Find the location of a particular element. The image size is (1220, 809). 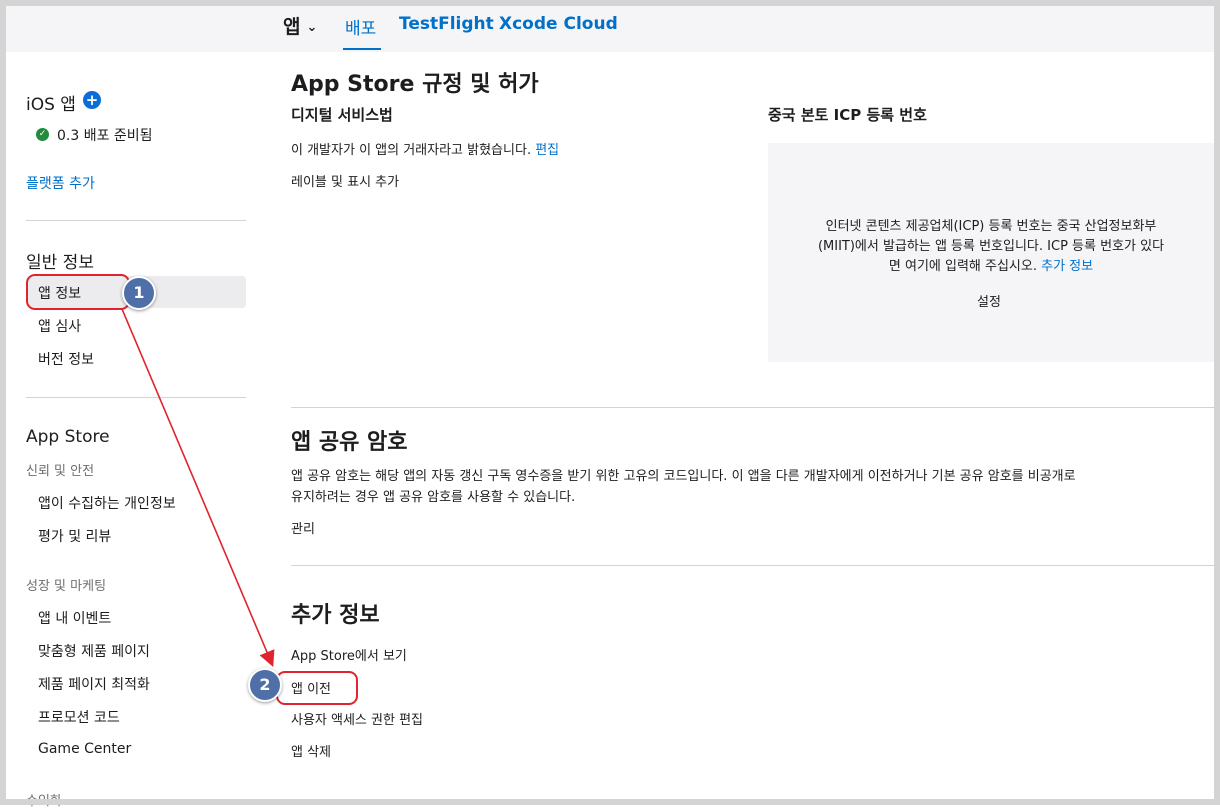

additional-info-title: 추가 정보 is located at coordinates (335, 615).